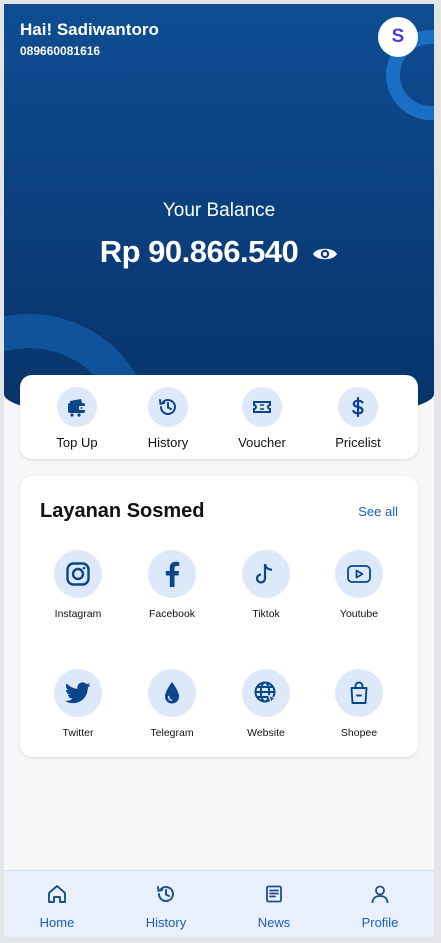  I want to click on tiktok-icon, so click(266, 574).